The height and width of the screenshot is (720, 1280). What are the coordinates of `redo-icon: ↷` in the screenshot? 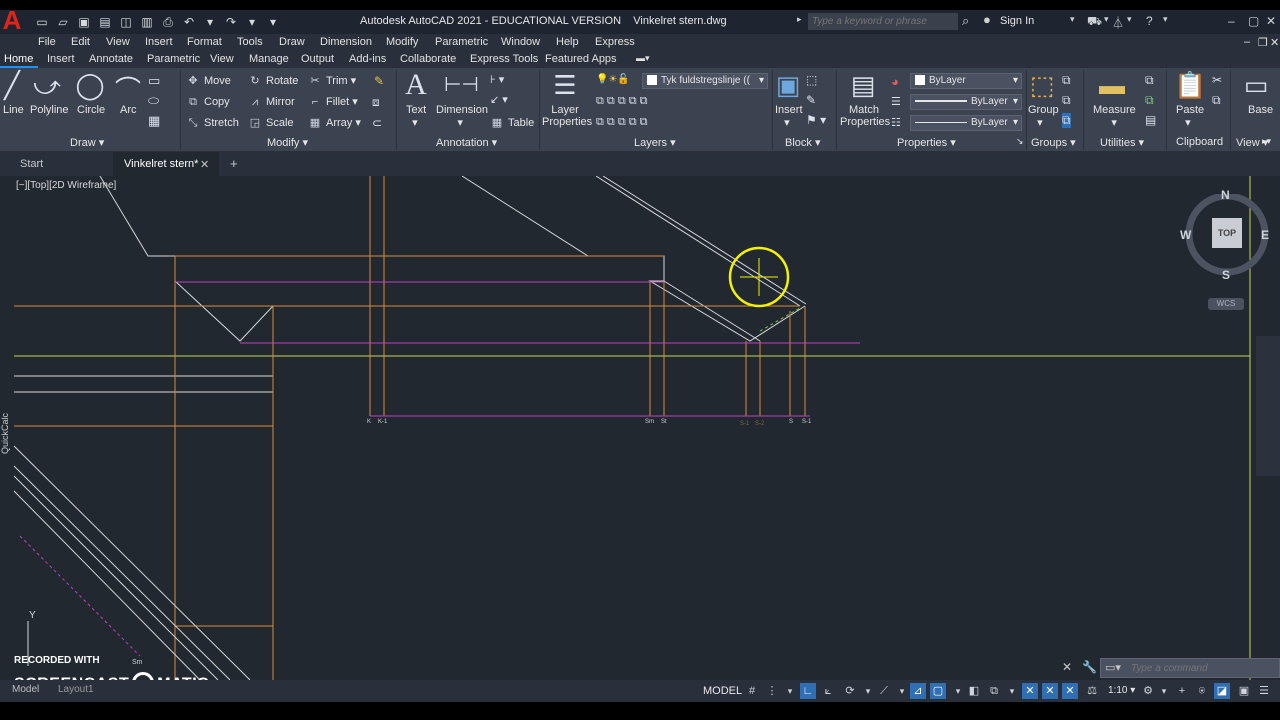 It's located at (231, 22).